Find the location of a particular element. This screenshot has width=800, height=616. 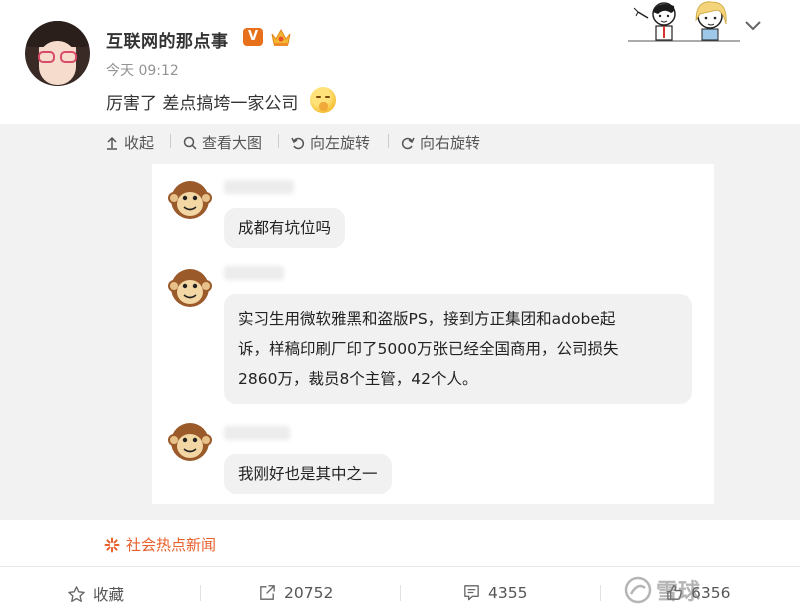

crown-icon is located at coordinates (281, 37).